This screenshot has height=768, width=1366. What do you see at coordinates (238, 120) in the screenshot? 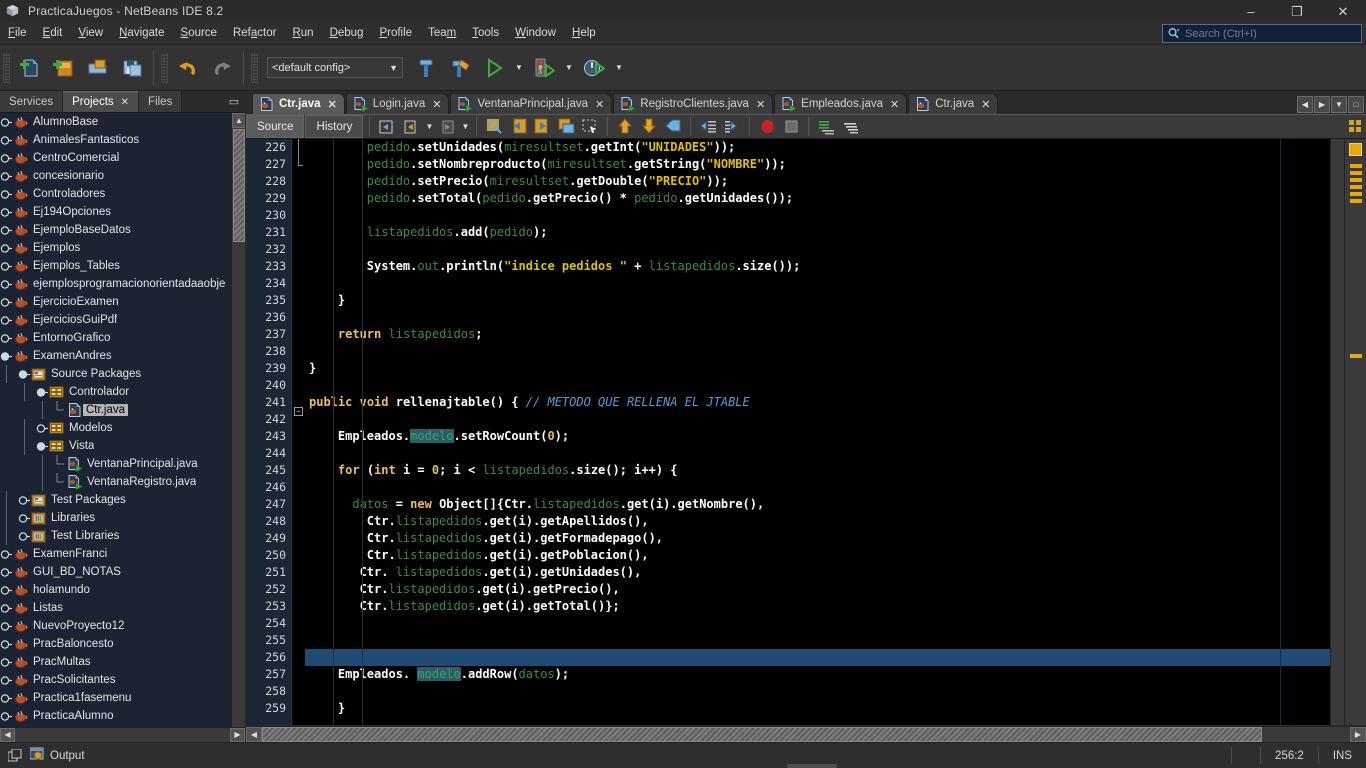
I see `scroll-up-button: ▲` at bounding box center [238, 120].